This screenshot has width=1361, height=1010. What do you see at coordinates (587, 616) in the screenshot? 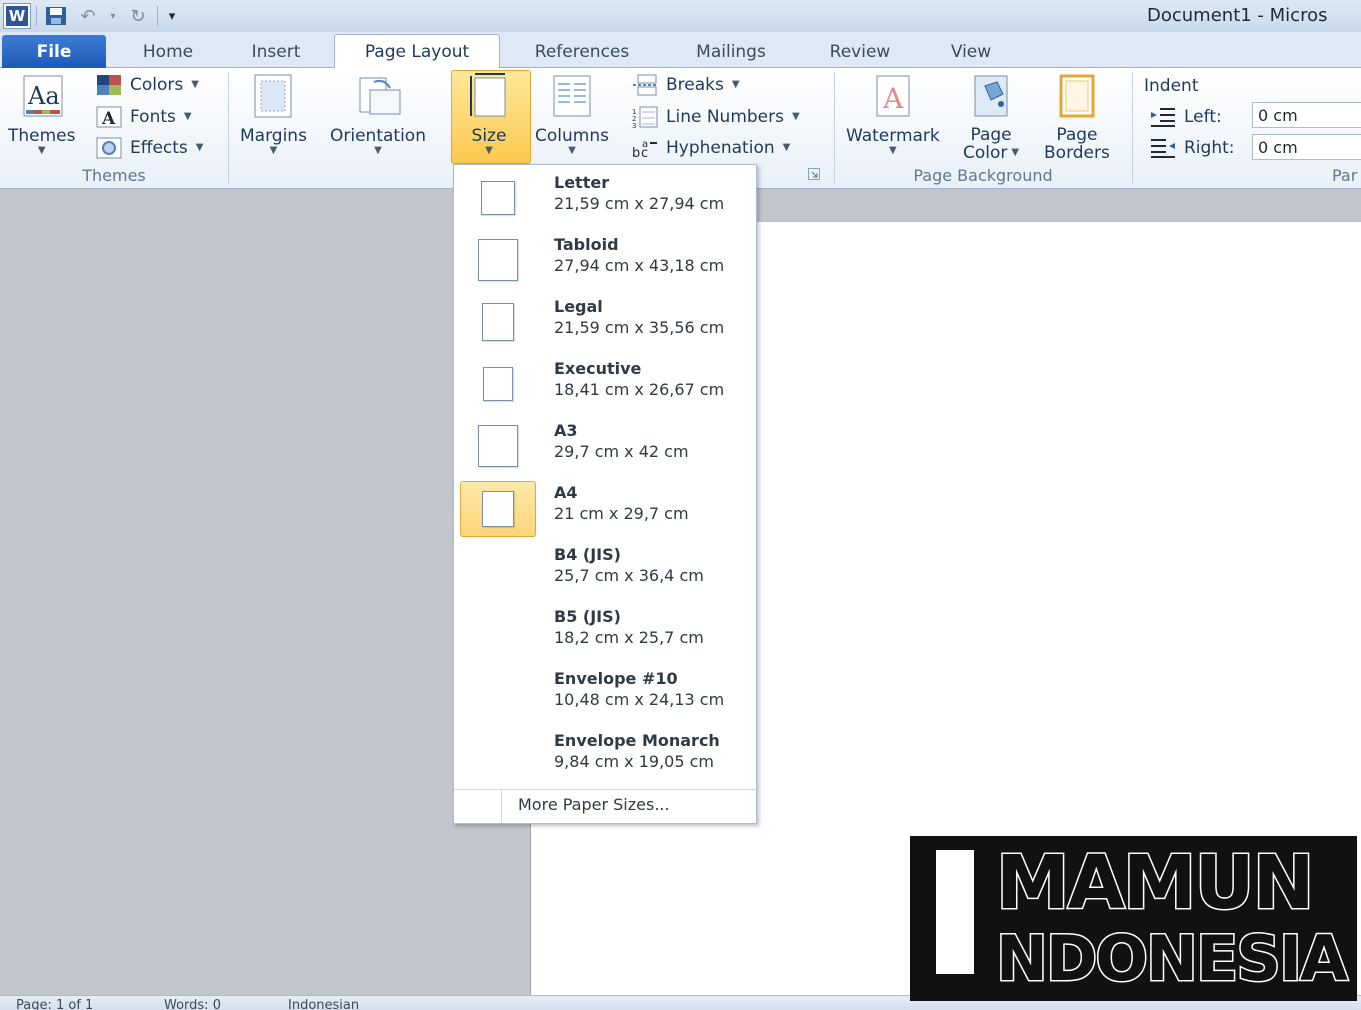
I see `size-option-name: B5 (JIS)` at bounding box center [587, 616].